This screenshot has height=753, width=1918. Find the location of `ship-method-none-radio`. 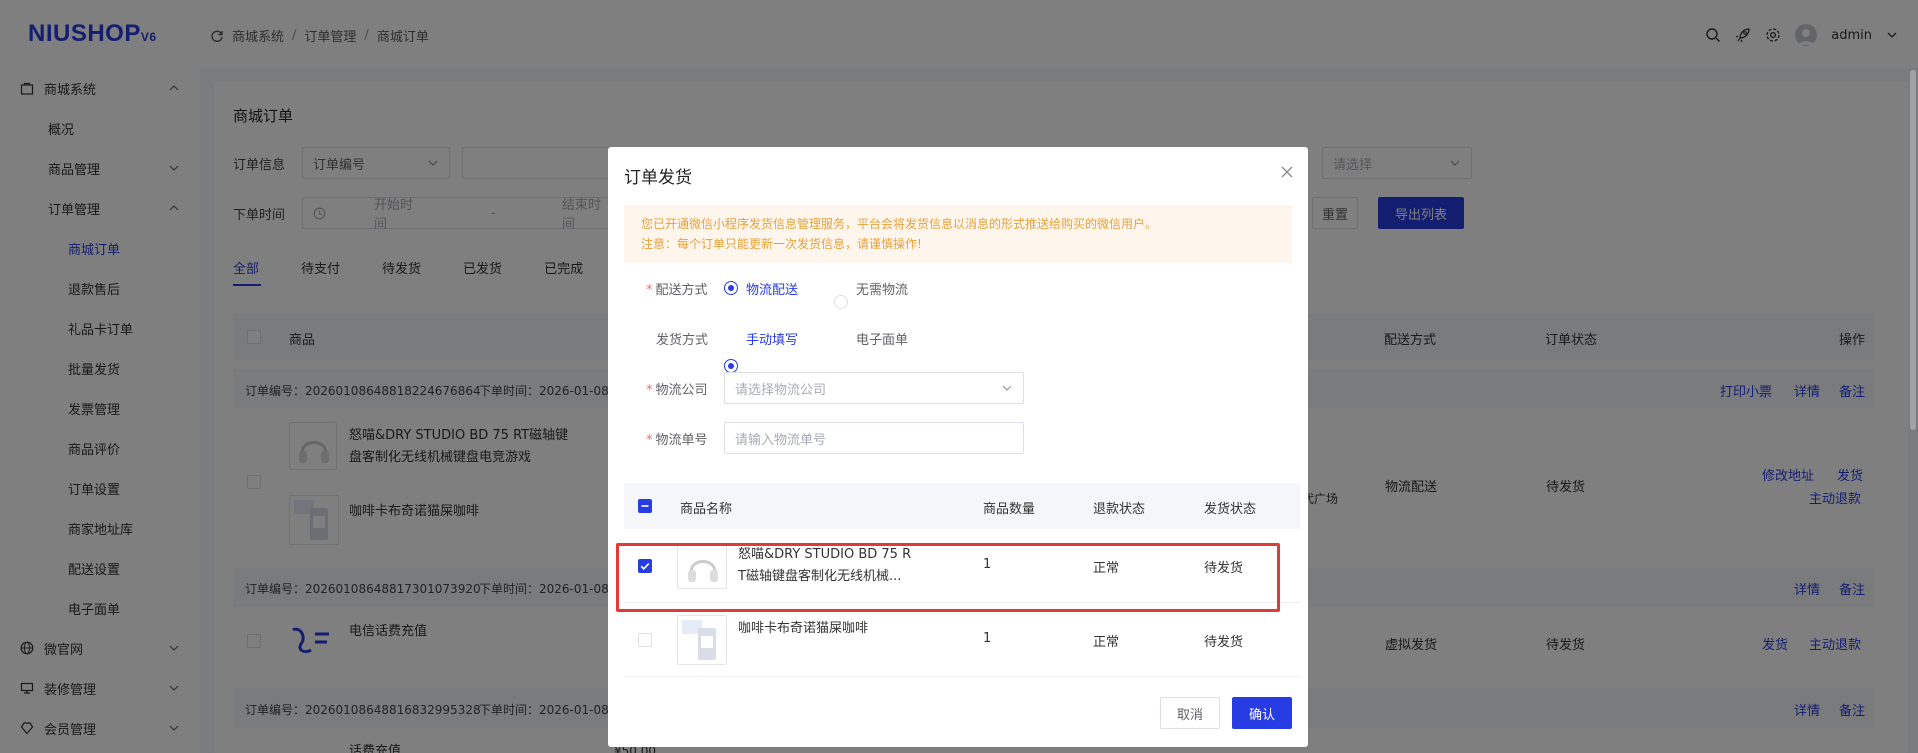

ship-method-none-radio is located at coordinates (841, 302).